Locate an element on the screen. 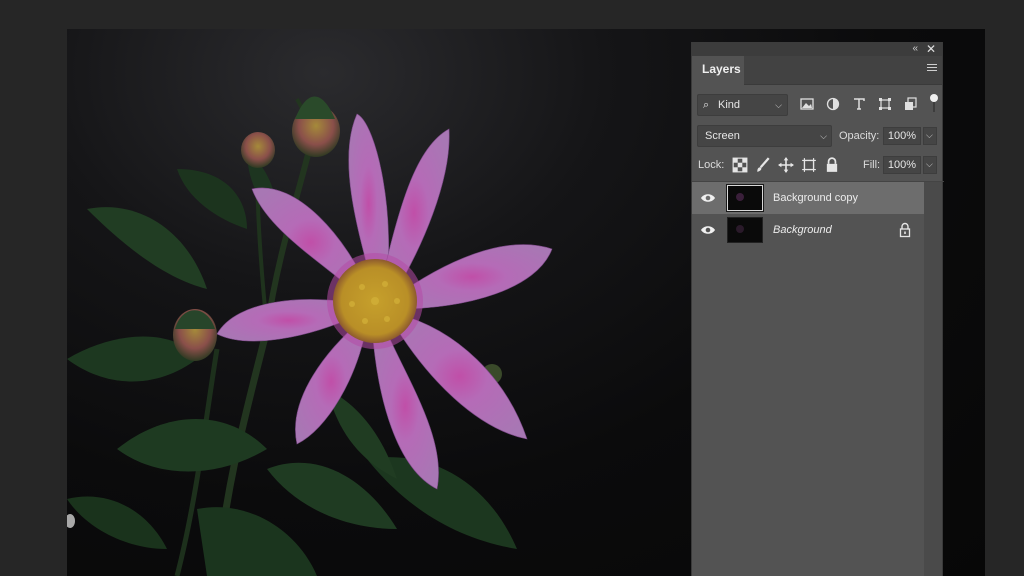 This screenshot has width=1024, height=576. panel-title-bar: « ✕ is located at coordinates (817, 49).